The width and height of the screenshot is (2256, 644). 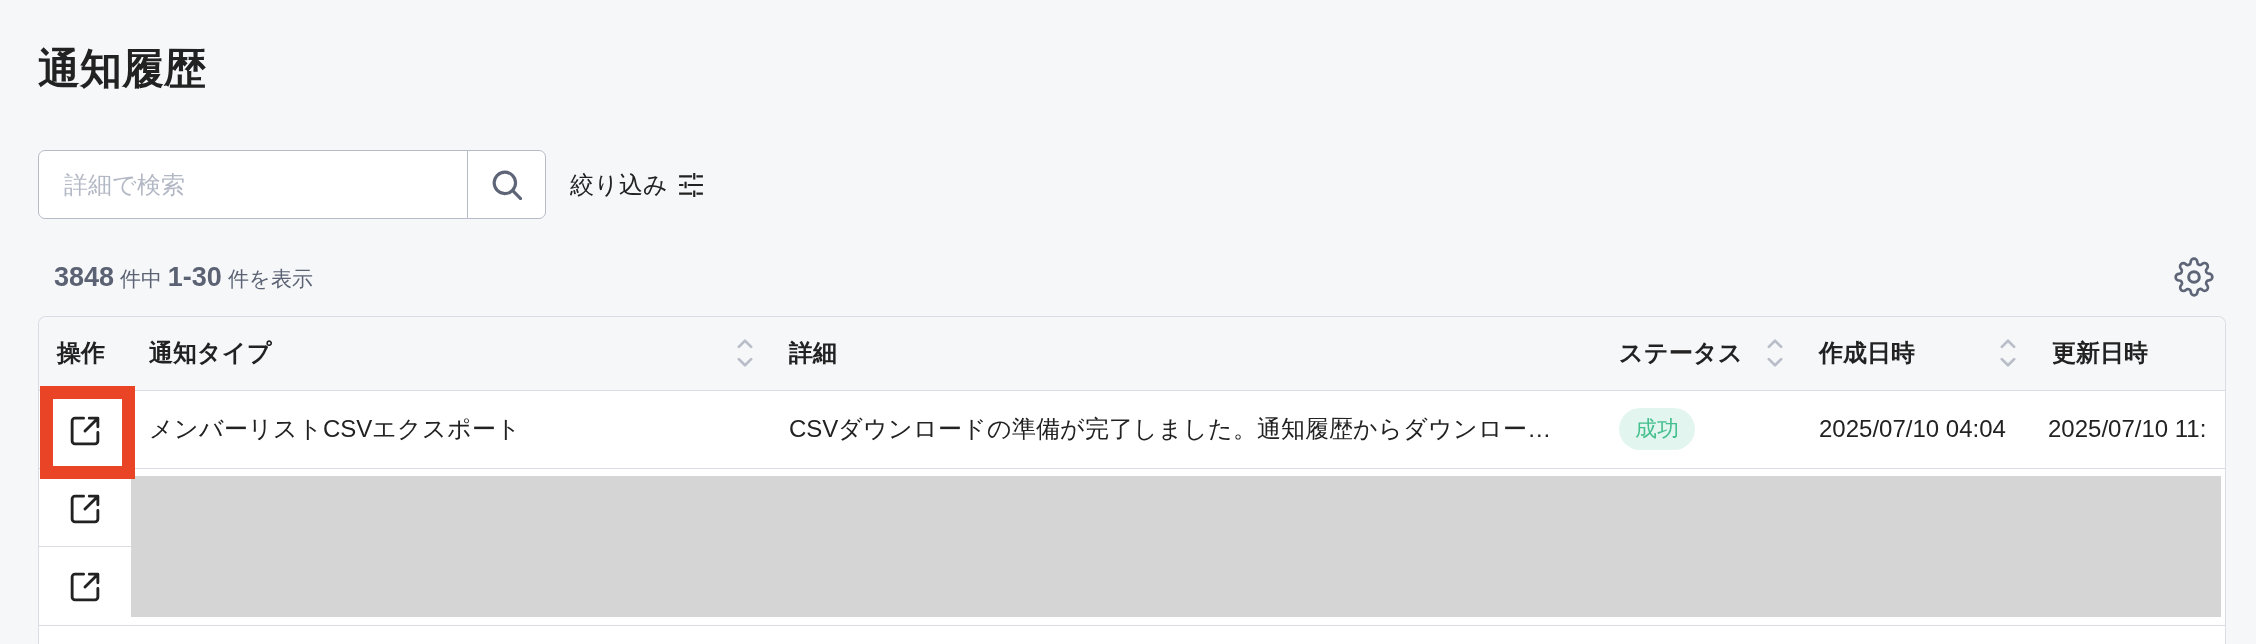 I want to click on column-header: 更新日時, so click(x=2100, y=353).